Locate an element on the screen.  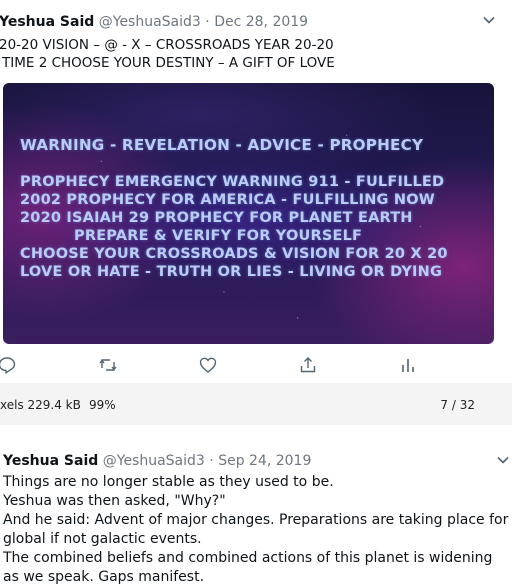
poster-heading: WARNING - REVELATION - ADVICE - PROPHECY is located at coordinates (222, 145).